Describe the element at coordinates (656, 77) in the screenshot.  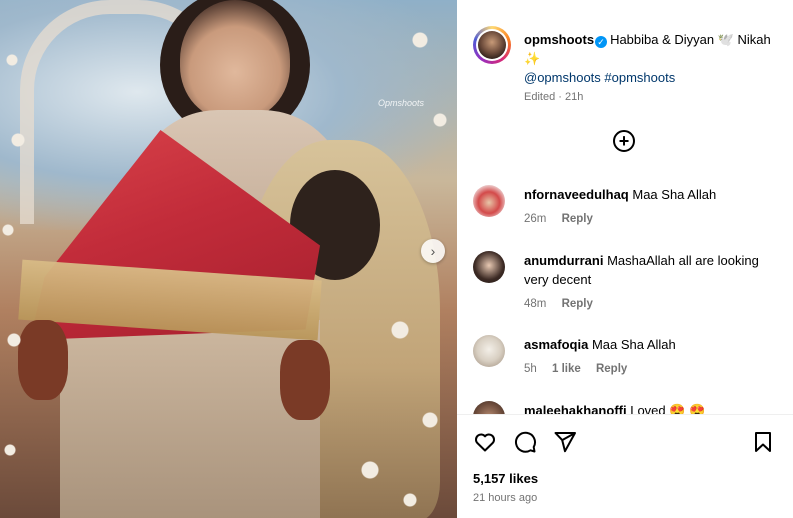
I see `caption-tags: @opmshoots #opmshoots` at that location.